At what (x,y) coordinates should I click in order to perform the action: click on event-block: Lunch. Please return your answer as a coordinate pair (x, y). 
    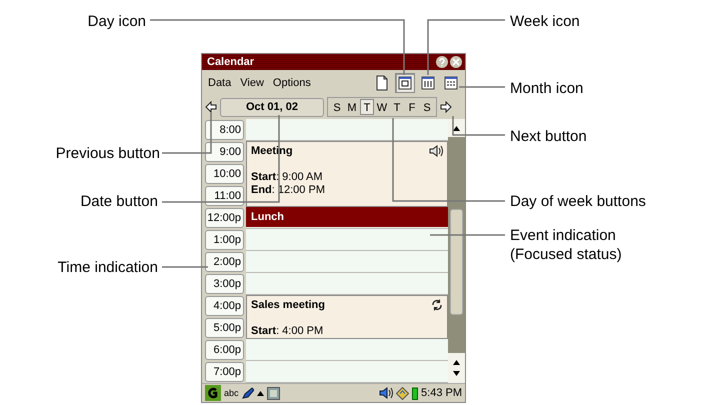
    Looking at the image, I should click on (347, 217).